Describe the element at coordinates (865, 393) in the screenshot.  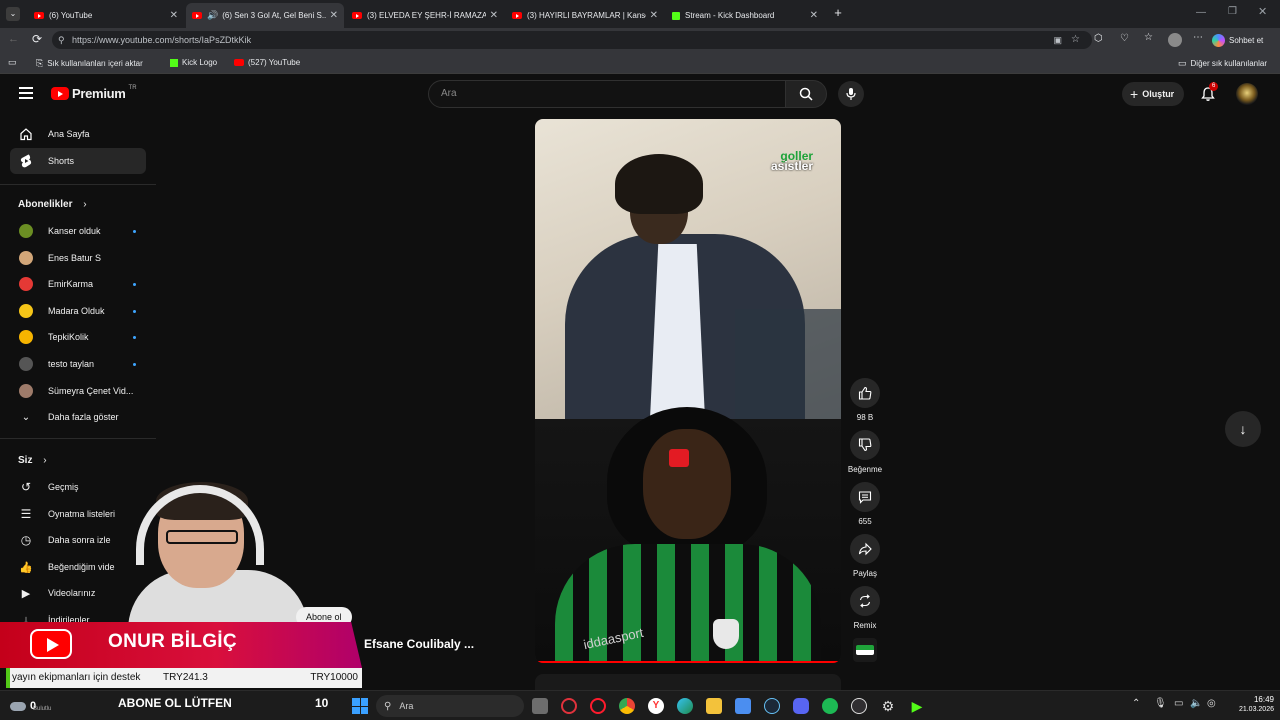
I see `like-button` at that location.